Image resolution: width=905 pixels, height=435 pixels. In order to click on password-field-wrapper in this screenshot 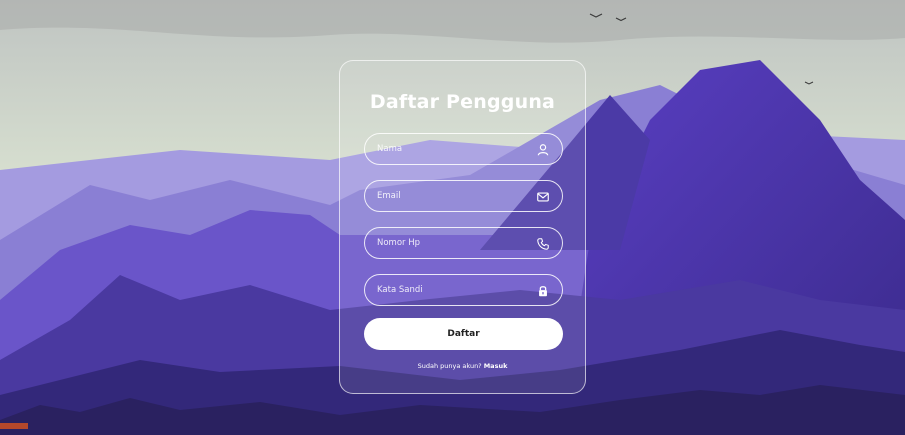, I will do `click(463, 290)`.